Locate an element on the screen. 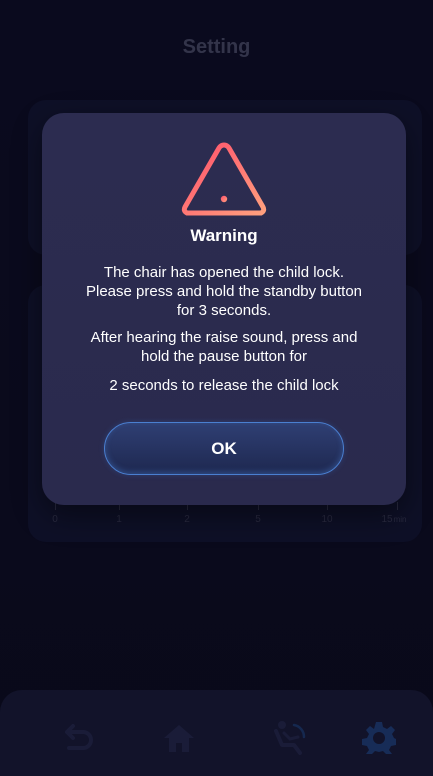 The image size is (433, 776). message-line: for 3 seconds. is located at coordinates (224, 310).